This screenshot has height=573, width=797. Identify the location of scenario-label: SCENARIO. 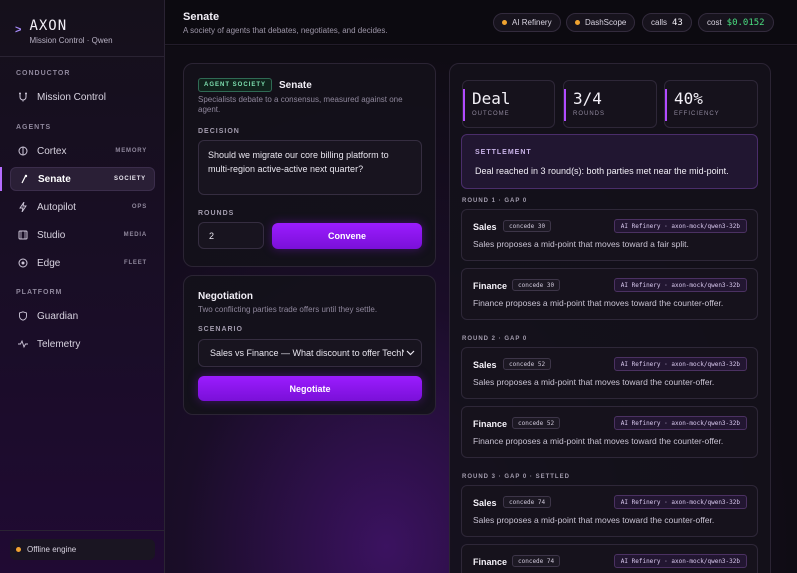
(220, 329).